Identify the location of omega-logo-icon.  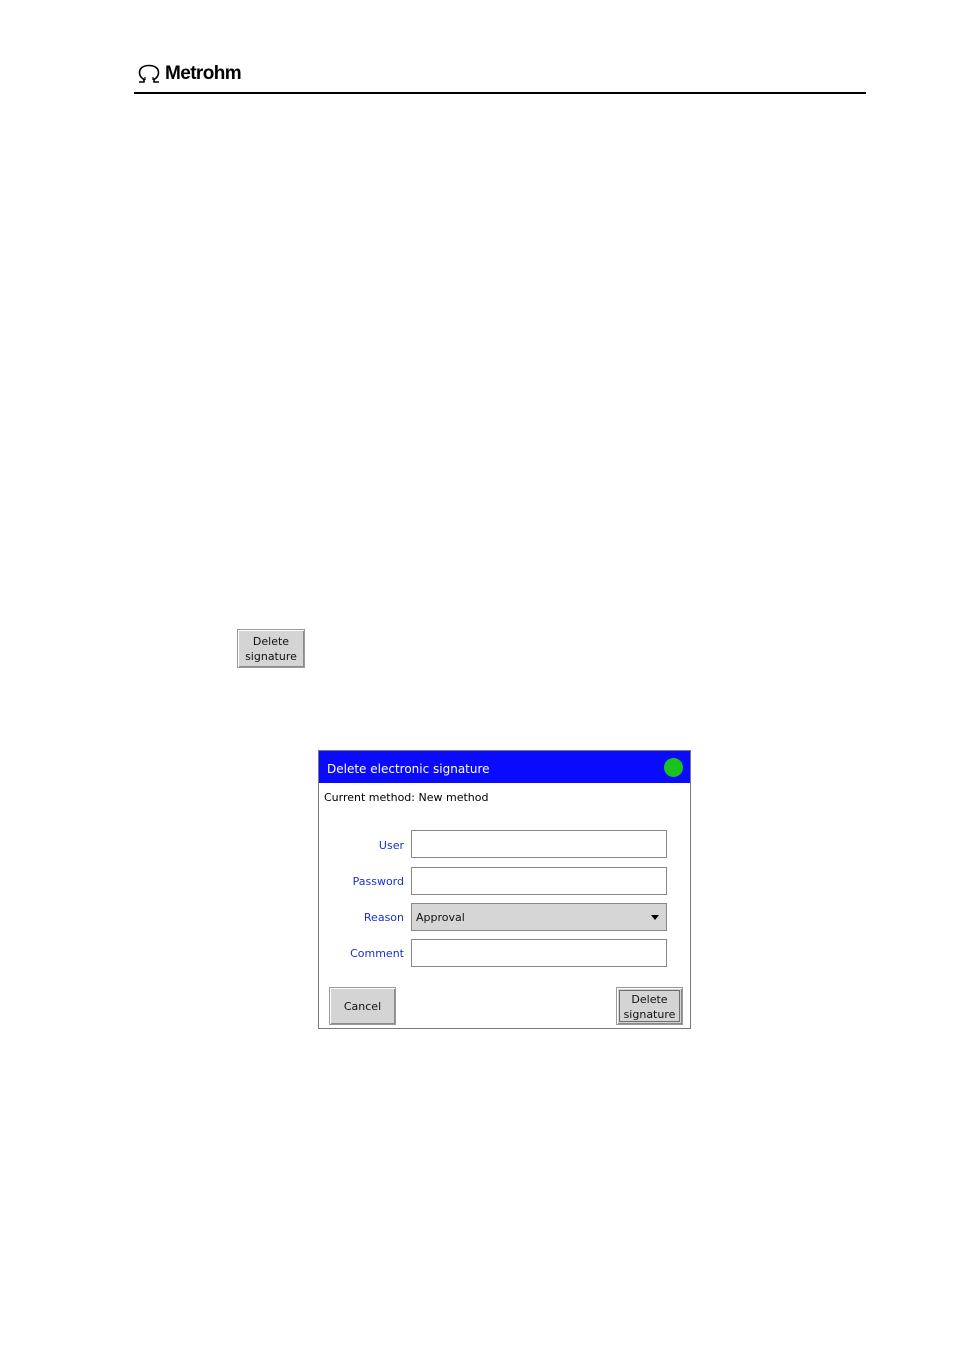
(149, 73).